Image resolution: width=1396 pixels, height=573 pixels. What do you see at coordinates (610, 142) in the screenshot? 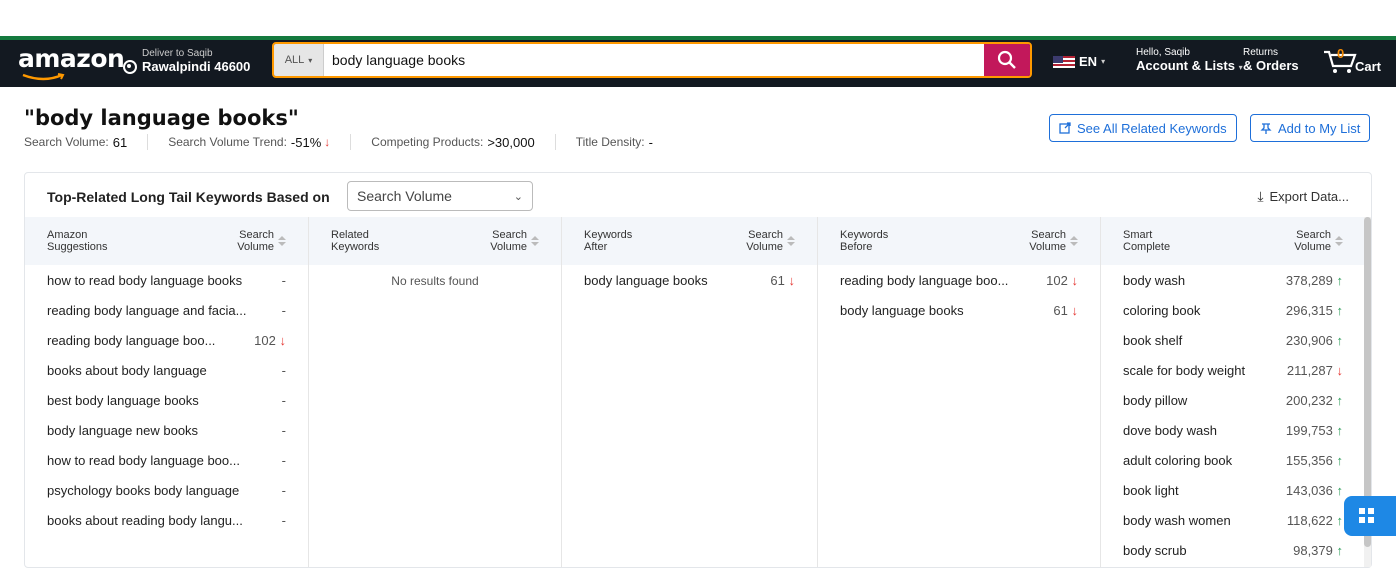
I see `density-label: Title Density:` at bounding box center [610, 142].